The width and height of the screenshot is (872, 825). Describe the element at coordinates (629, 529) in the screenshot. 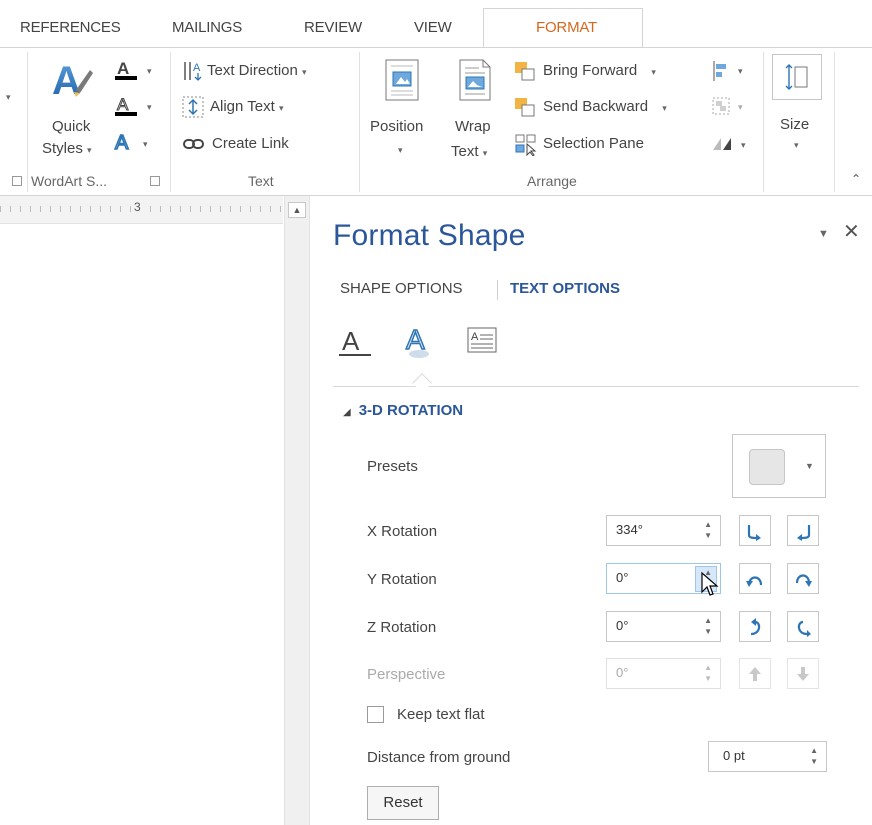

I see `x-rotation-value: 334°` at that location.